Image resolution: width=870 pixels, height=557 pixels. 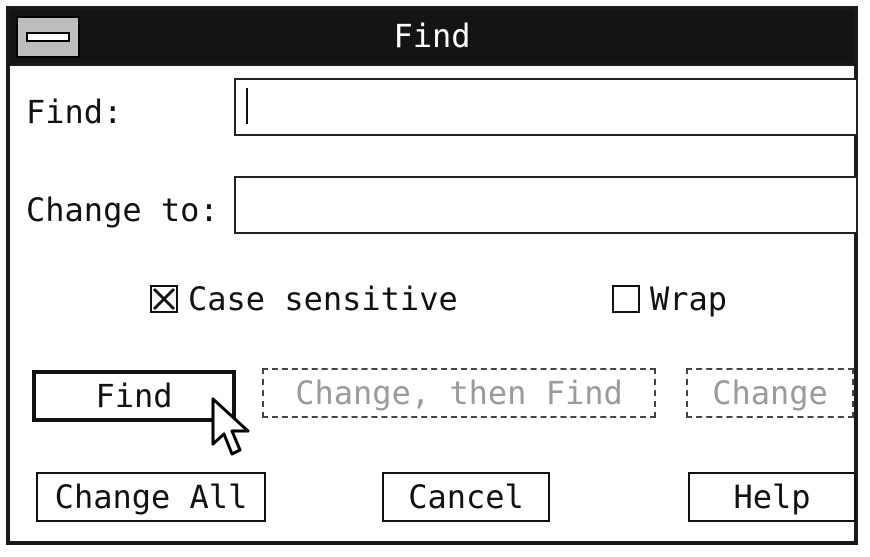 I want to click on system-menu-icon, so click(x=48, y=37).